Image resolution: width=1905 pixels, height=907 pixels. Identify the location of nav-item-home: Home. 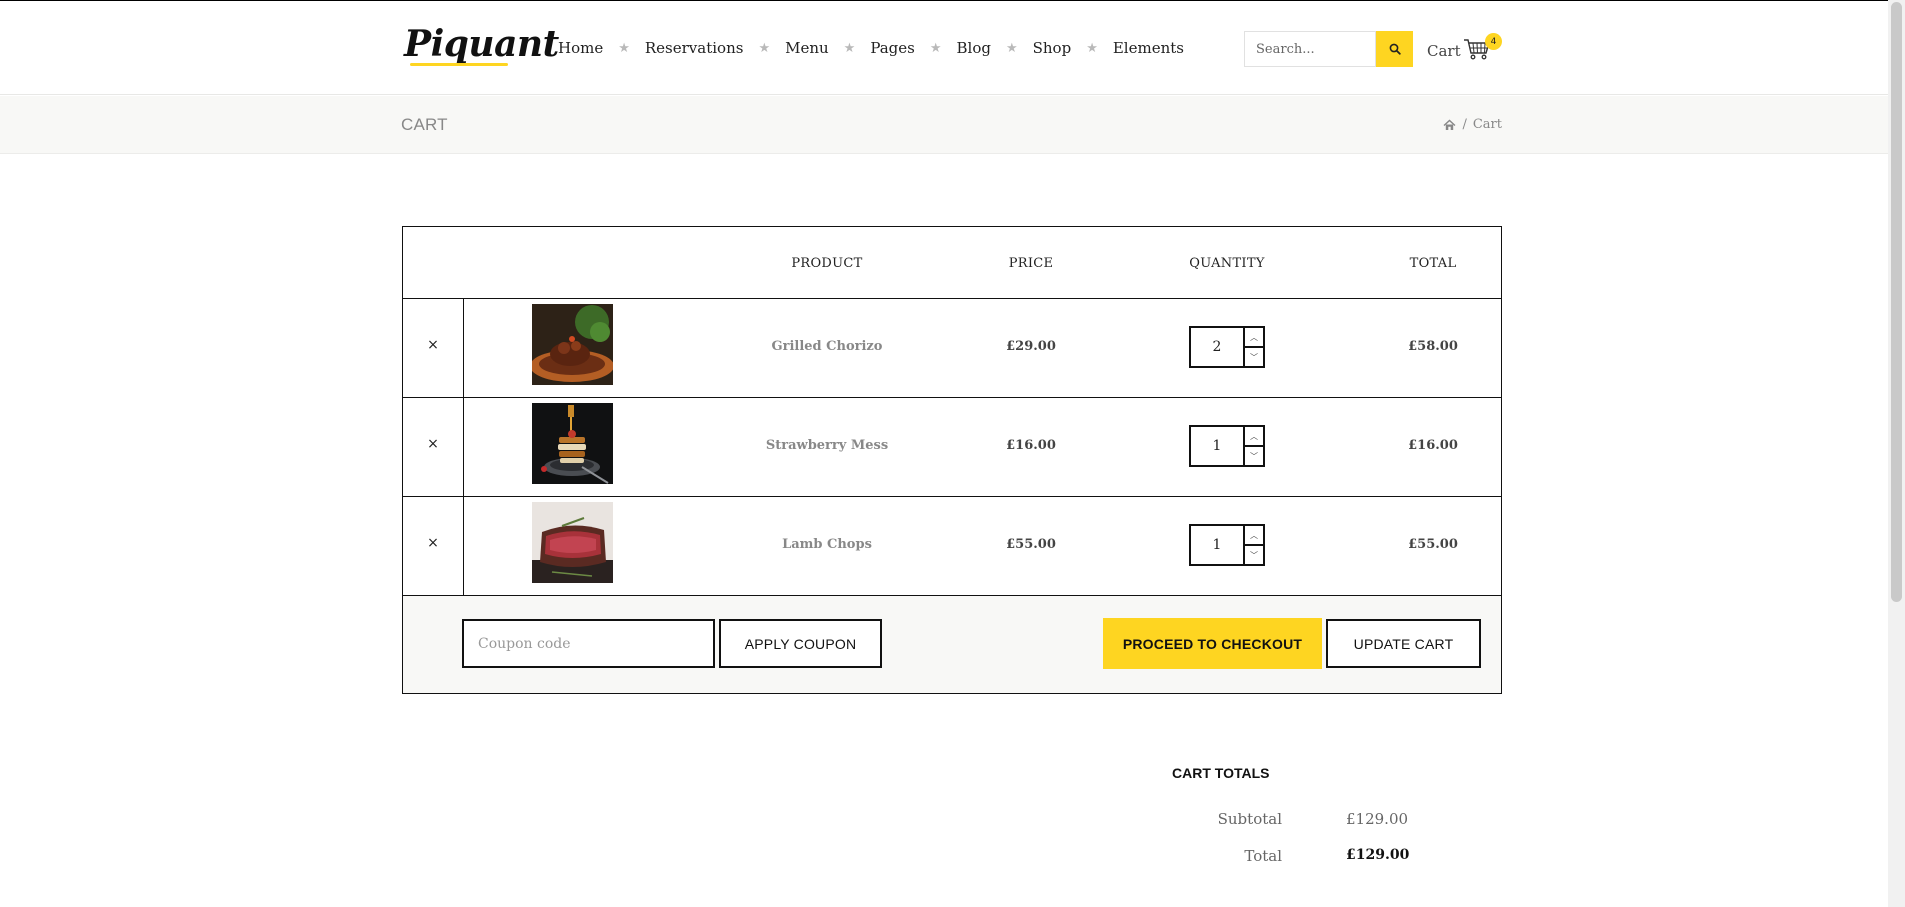
(580, 48).